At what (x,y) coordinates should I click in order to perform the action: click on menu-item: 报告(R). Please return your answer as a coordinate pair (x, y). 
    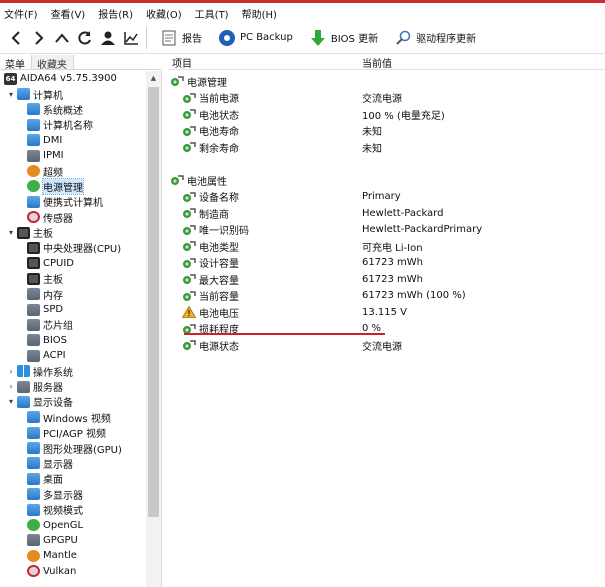
    Looking at the image, I should click on (115, 13).